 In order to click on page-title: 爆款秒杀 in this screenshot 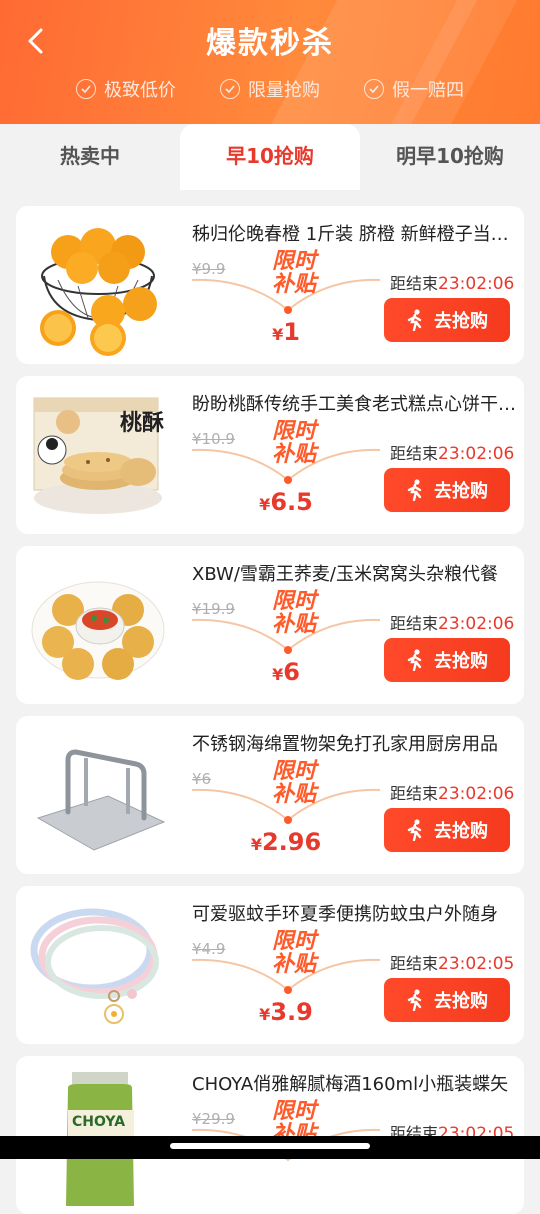, I will do `click(270, 43)`.